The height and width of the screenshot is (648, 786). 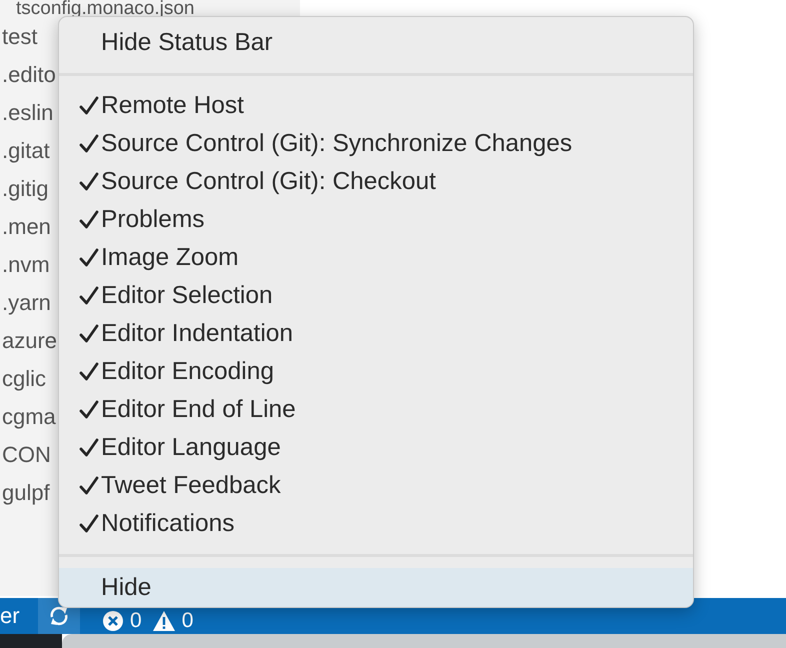 I want to click on menu-item: Editor End of Line, so click(x=376, y=410).